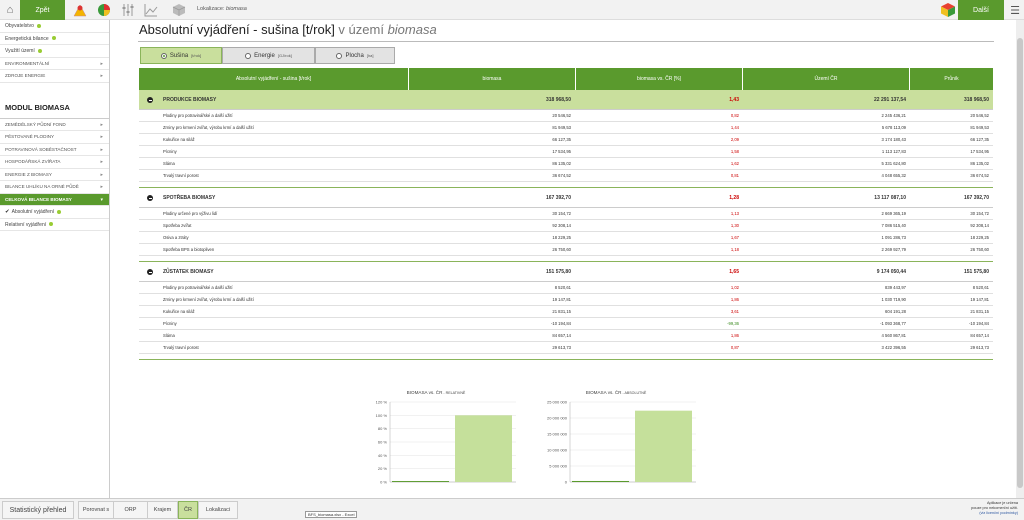 The width and height of the screenshot is (1024, 520). I want to click on sidebar-section-energie-biomasa: ENERGIE Z BIOMASY ▸, so click(54, 175).